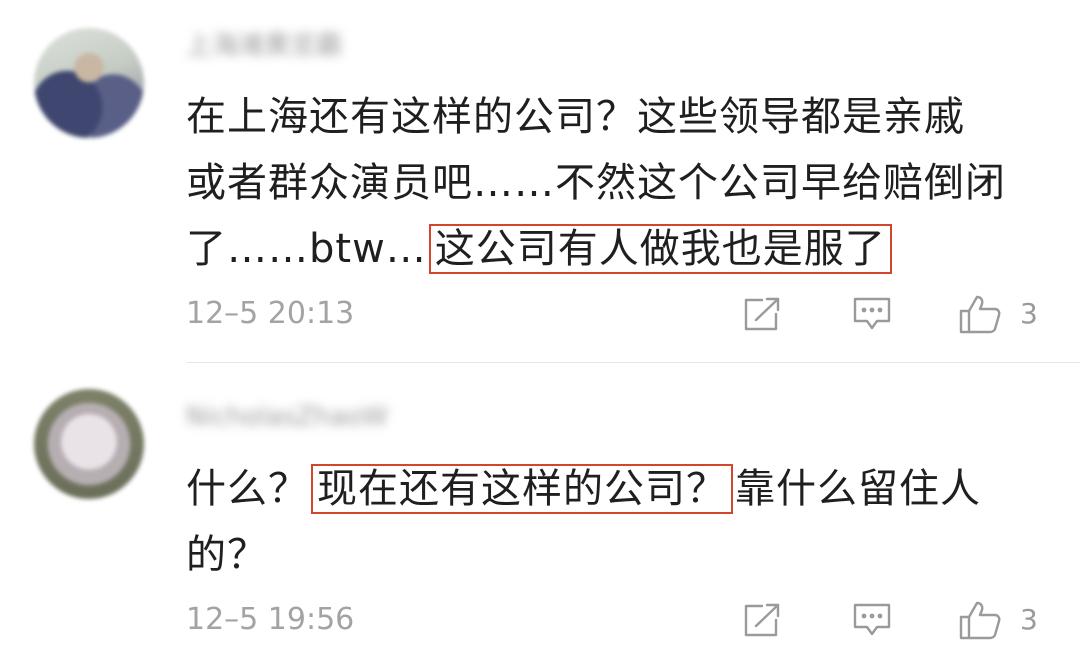 The height and width of the screenshot is (660, 1080). Describe the element at coordinates (575, 117) in the screenshot. I see `comment-text-segment: 在上海还有这样的公司？这些领导都是亲戚` at that location.